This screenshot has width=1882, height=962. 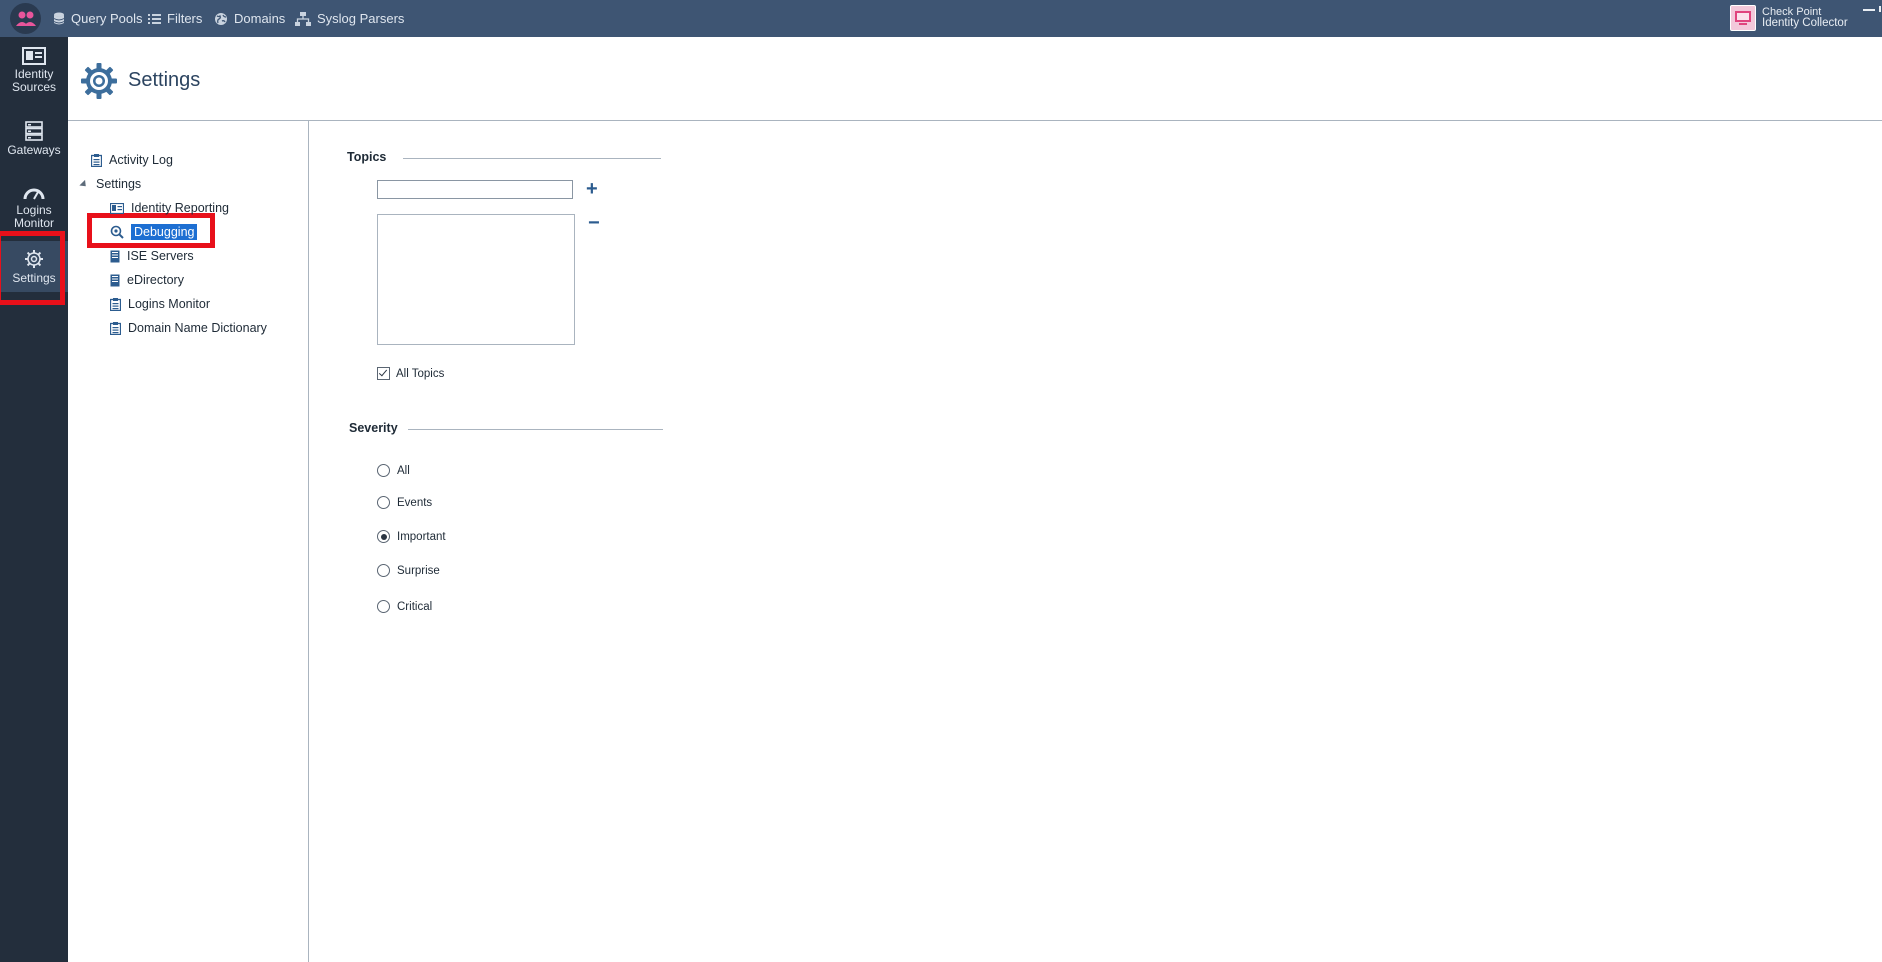 I want to click on severity-option-events: Events, so click(x=404, y=502).